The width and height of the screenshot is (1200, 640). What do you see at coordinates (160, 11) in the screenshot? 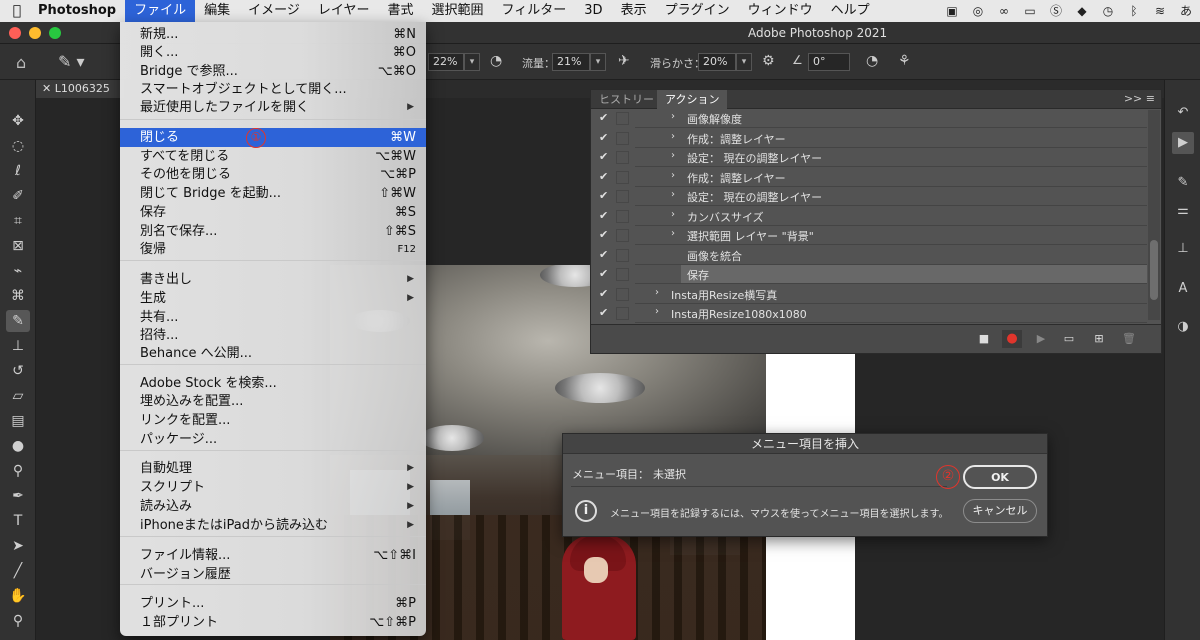
I see `menu-file: ファイル` at bounding box center [160, 11].